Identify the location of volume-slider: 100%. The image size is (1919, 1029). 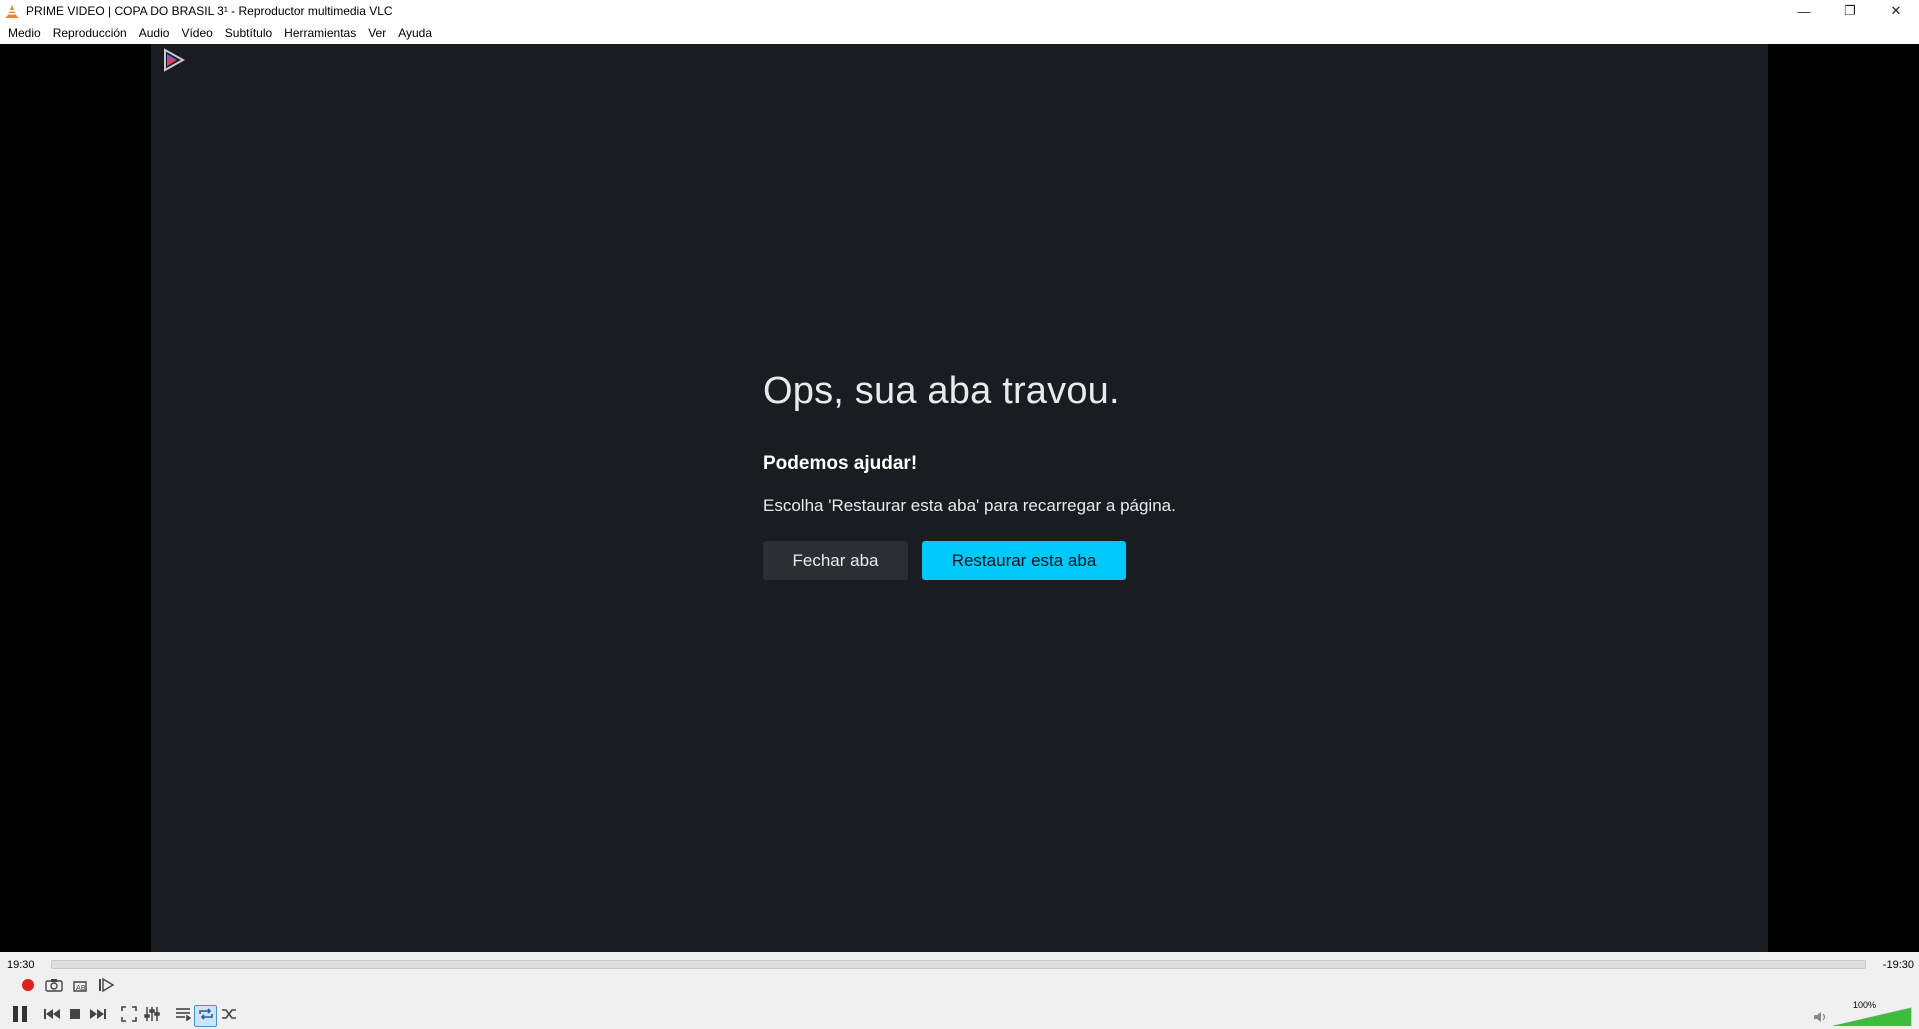
(1863, 1014).